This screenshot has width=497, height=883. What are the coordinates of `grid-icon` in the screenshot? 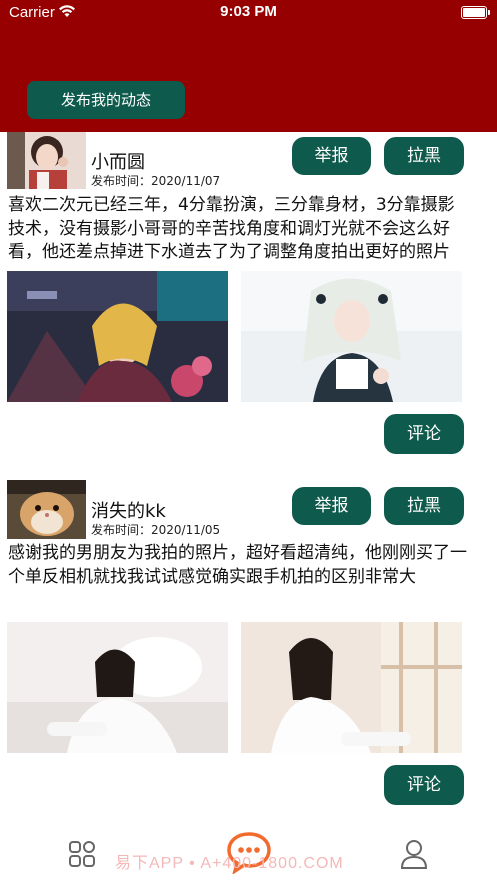 It's located at (82, 854).